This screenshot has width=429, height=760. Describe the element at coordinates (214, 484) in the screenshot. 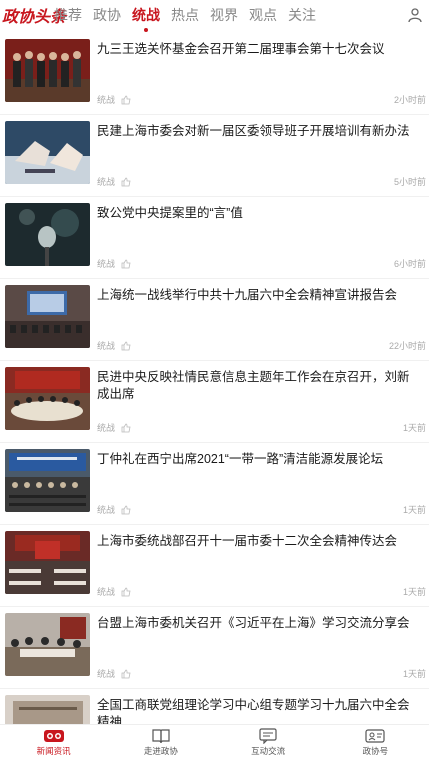

I see `news-item: 丁仲礼在西宁出席2021“一带一路”清洁能源发展论坛 统战 1天前` at that location.